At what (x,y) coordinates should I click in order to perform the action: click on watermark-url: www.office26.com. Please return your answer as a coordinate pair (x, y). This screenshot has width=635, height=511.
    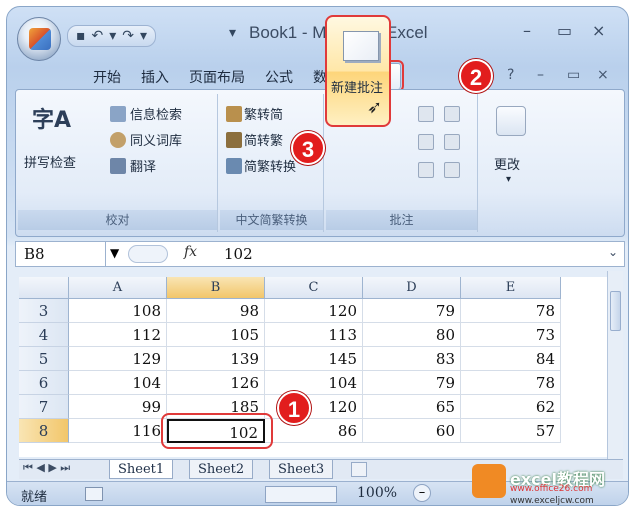
    Looking at the image, I should click on (551, 489).